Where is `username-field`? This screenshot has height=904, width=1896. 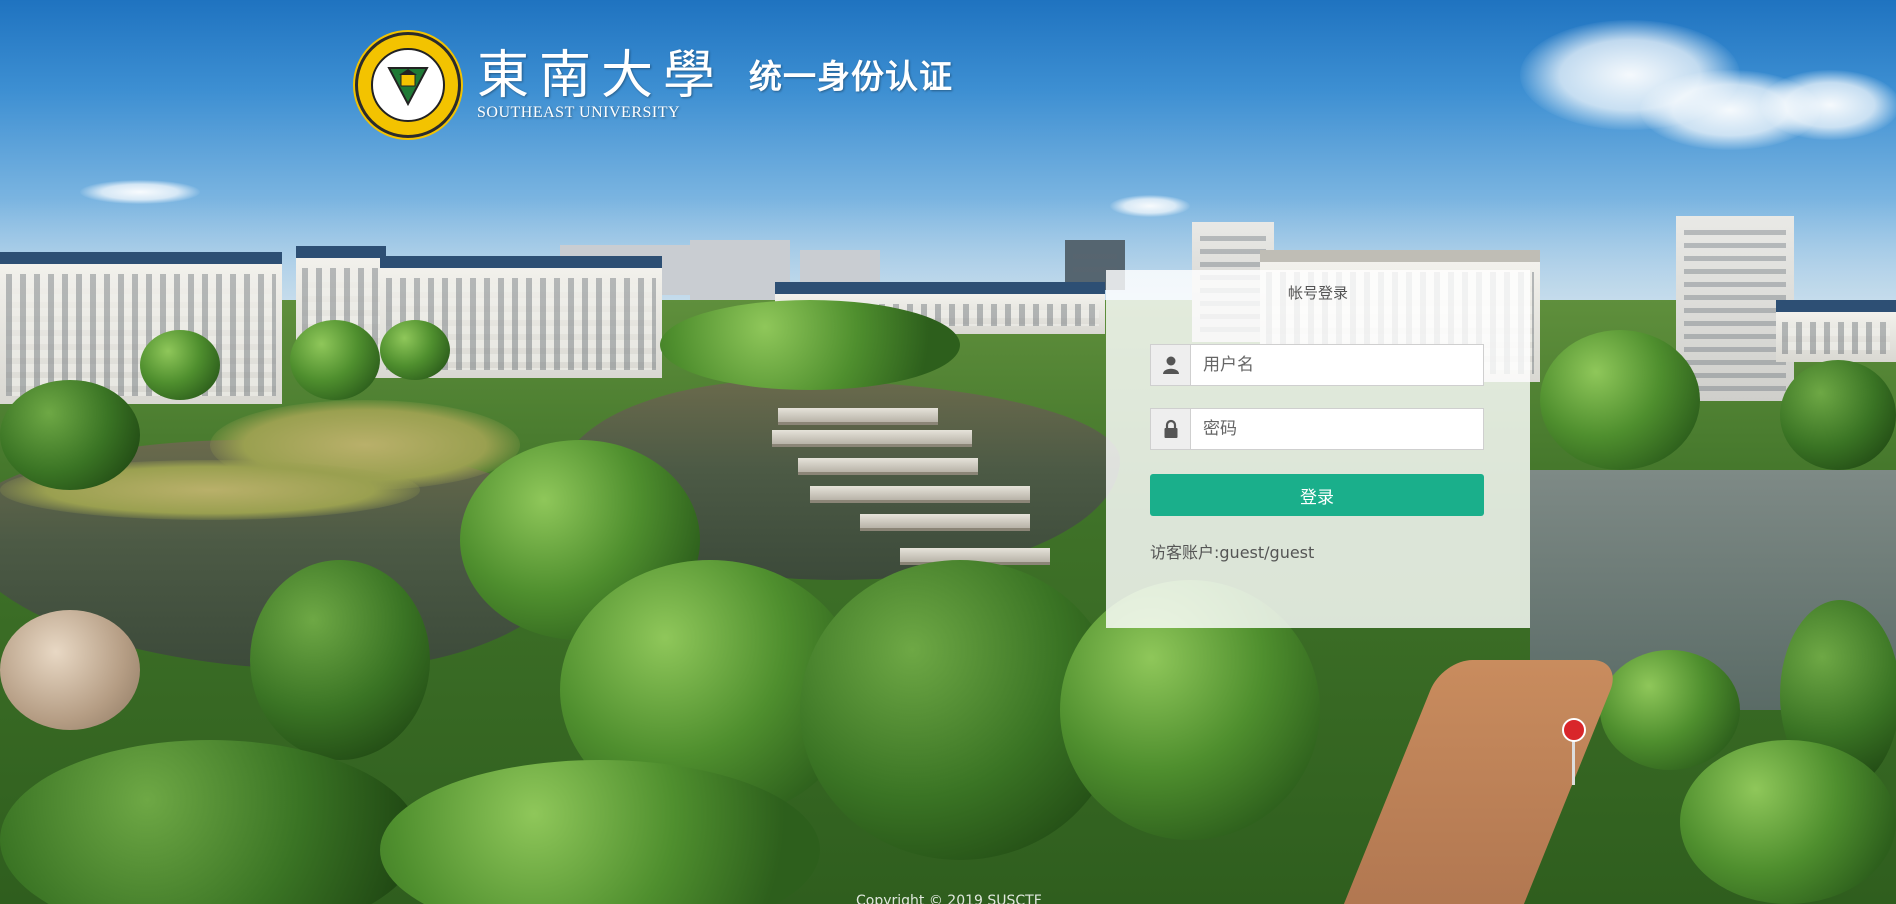 username-field is located at coordinates (1317, 365).